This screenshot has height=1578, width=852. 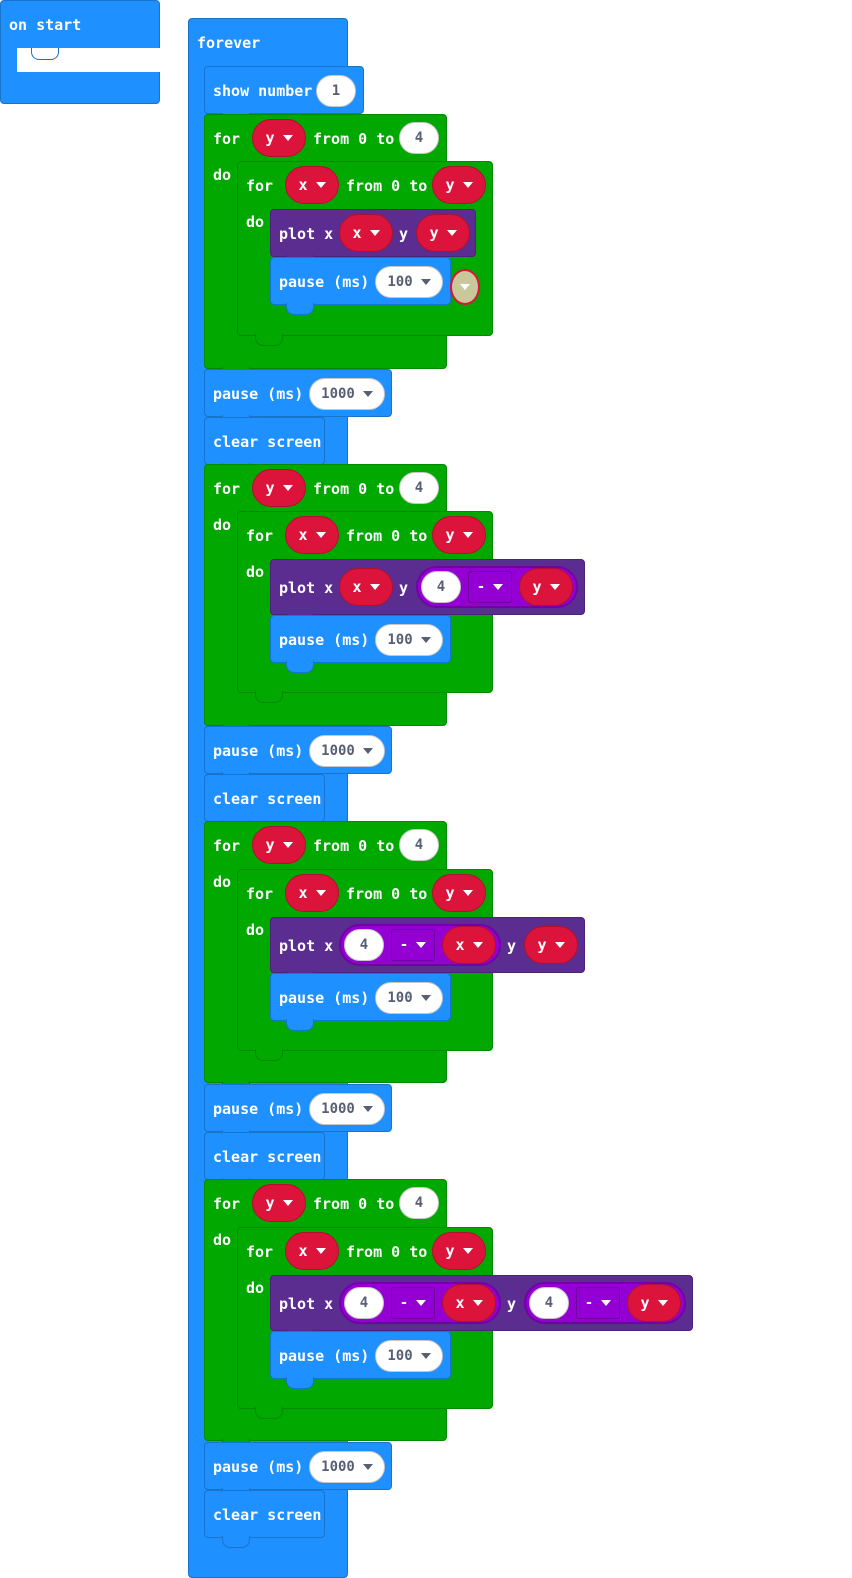 What do you see at coordinates (45, 54) in the screenshot?
I see `on-start-slot-notch` at bounding box center [45, 54].